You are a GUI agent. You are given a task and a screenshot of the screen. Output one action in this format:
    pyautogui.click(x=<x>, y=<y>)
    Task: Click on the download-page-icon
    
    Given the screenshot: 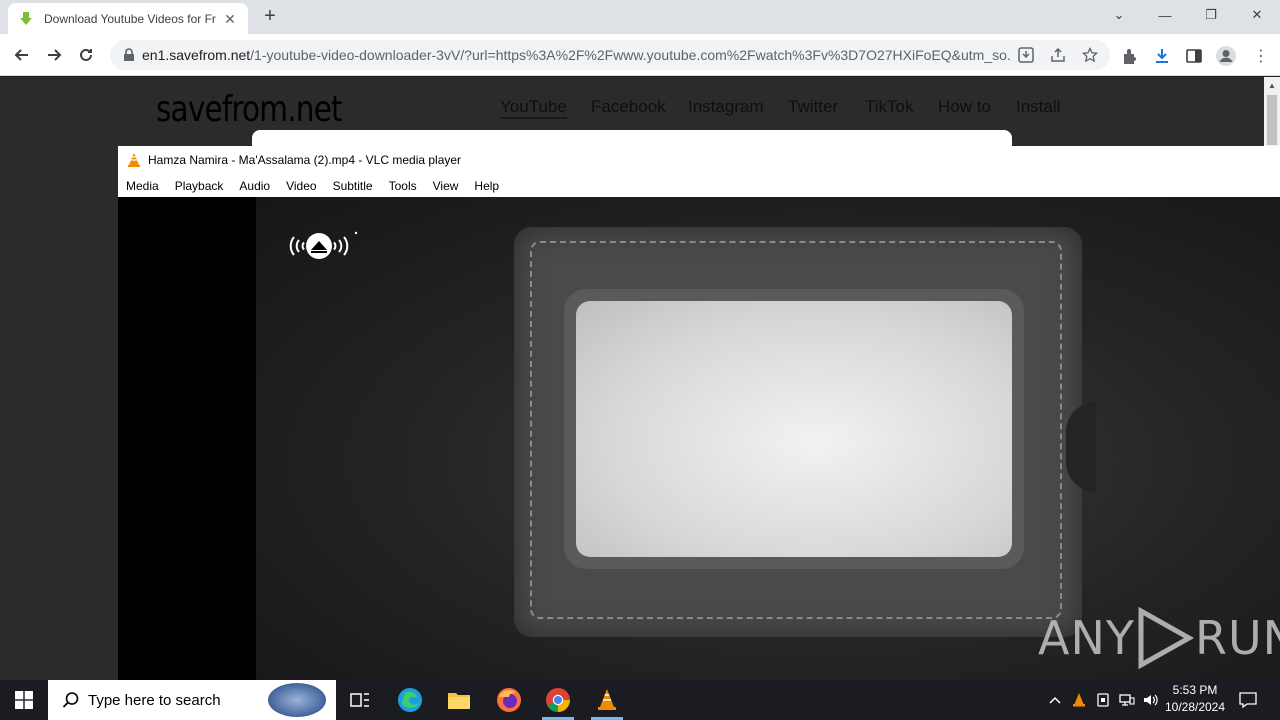 What is the action you would take?
    pyautogui.click(x=1026, y=55)
    